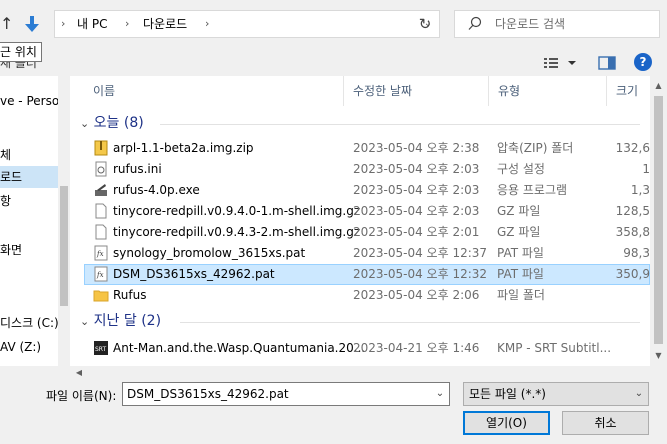 This screenshot has width=667, height=444. What do you see at coordinates (29, 250) in the screenshot?
I see `nav-item-desktop: 화면` at bounding box center [29, 250].